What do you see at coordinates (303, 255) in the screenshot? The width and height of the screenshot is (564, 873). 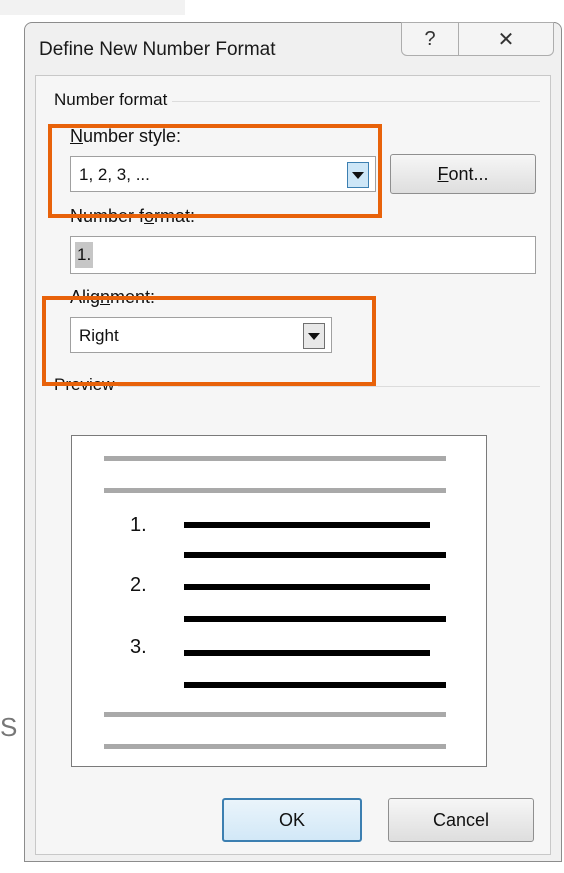 I see `number-format-input: 1.` at bounding box center [303, 255].